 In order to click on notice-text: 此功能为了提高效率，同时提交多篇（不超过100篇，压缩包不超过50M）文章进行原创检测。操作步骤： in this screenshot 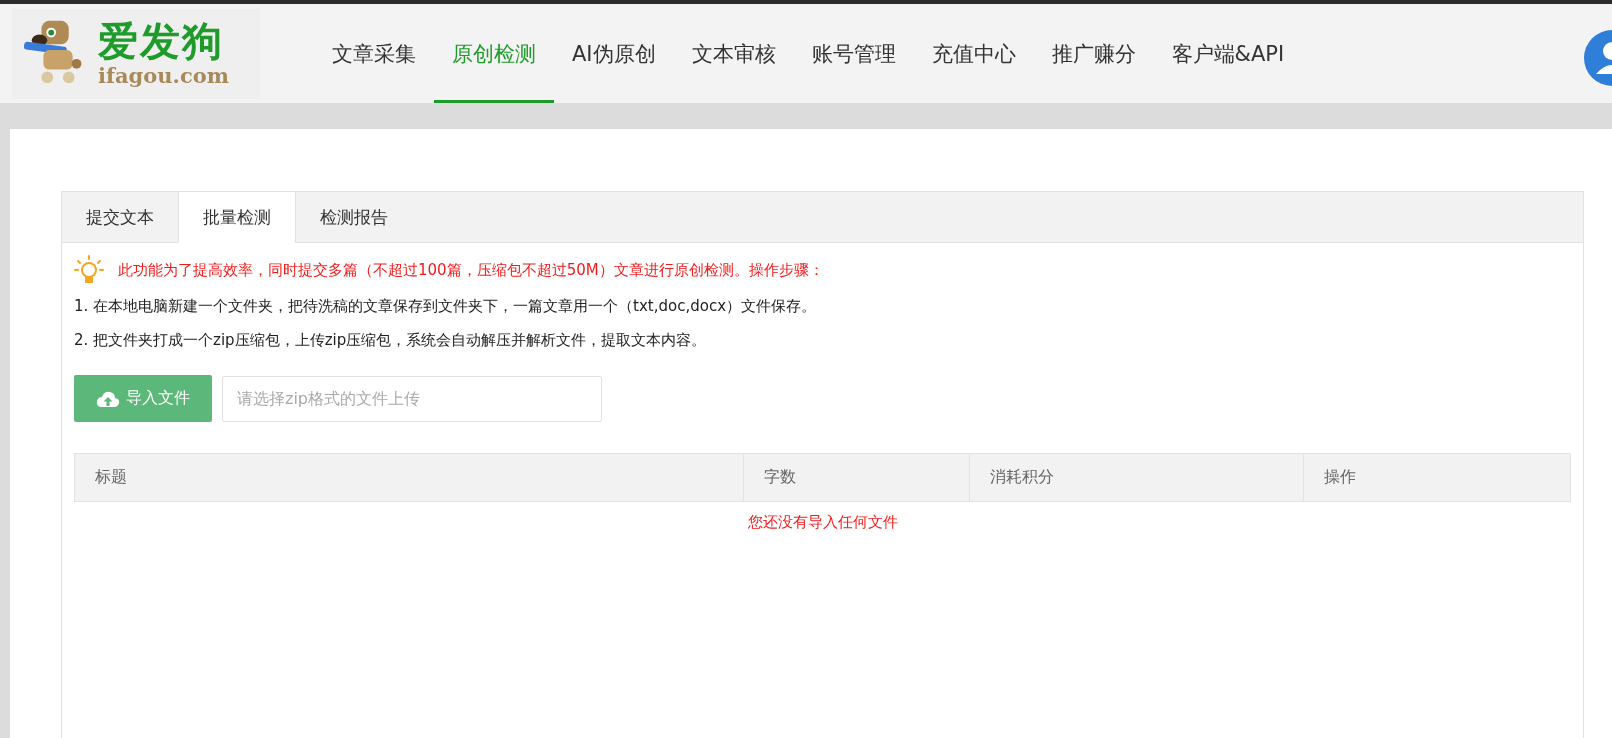, I will do `click(471, 270)`.